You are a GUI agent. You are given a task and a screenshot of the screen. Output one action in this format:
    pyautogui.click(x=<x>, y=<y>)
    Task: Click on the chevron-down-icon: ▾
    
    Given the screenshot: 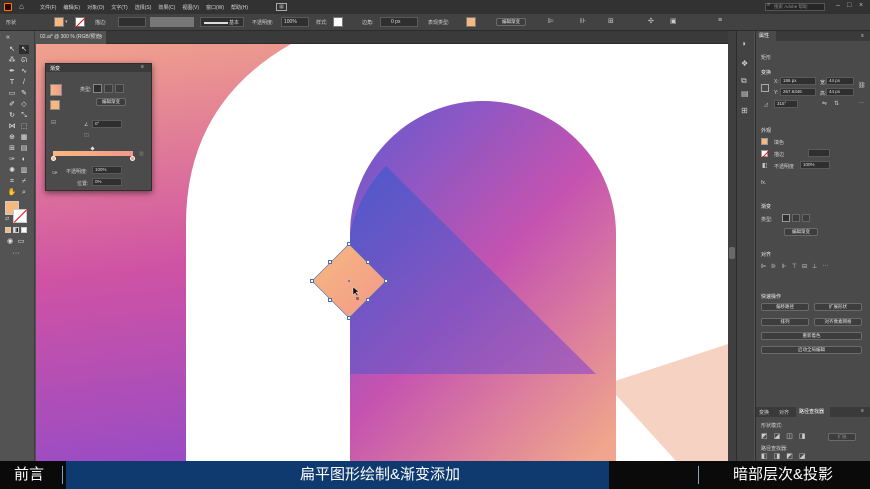 What is the action you would take?
    pyautogui.click(x=66, y=22)
    